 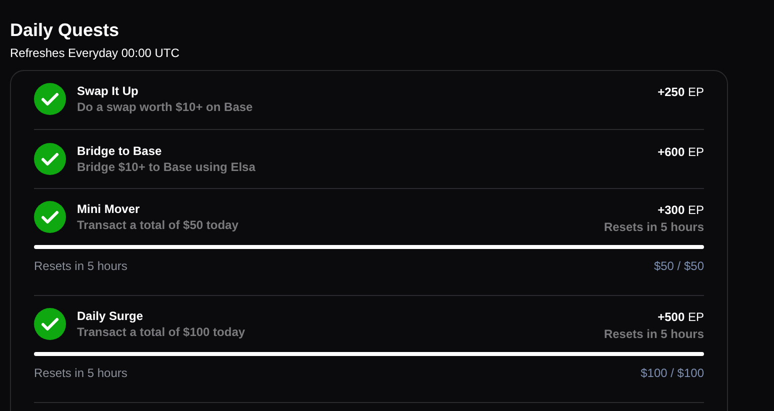 I want to click on progress-amount: $100 / $100, so click(x=672, y=373).